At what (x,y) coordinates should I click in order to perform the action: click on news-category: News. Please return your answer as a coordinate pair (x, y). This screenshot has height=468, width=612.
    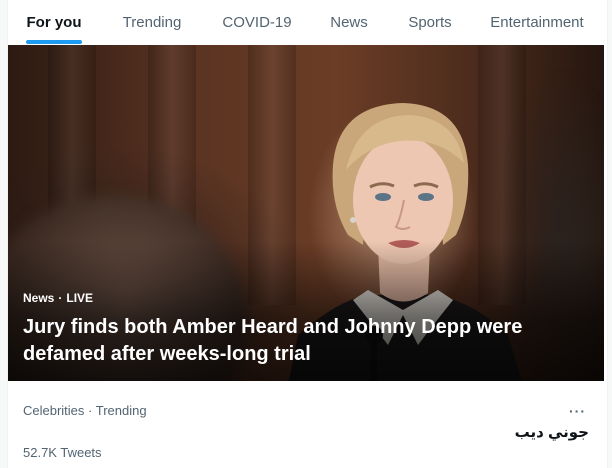
    Looking at the image, I should click on (39, 298).